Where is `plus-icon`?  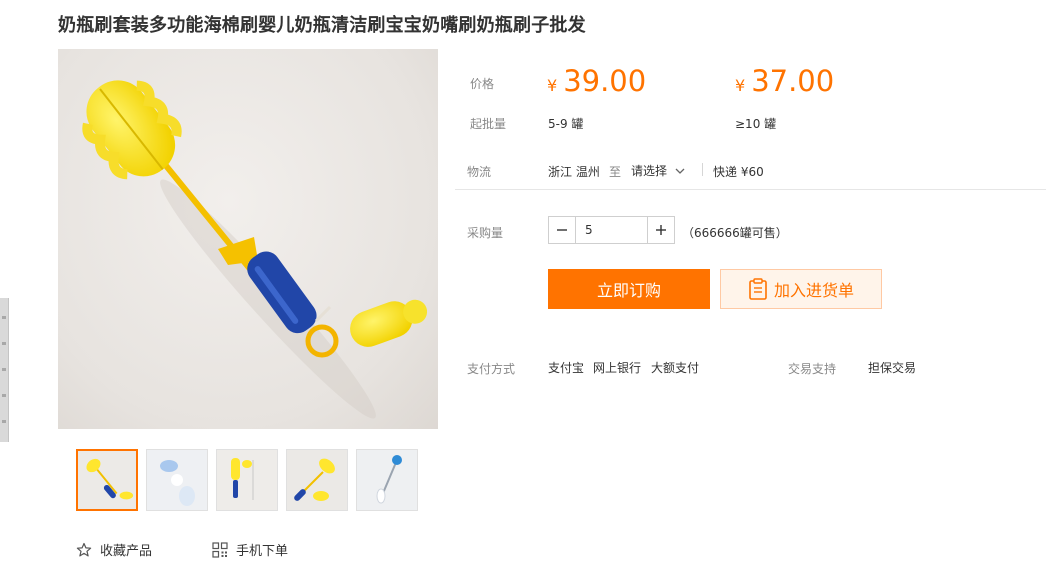 plus-icon is located at coordinates (661, 230).